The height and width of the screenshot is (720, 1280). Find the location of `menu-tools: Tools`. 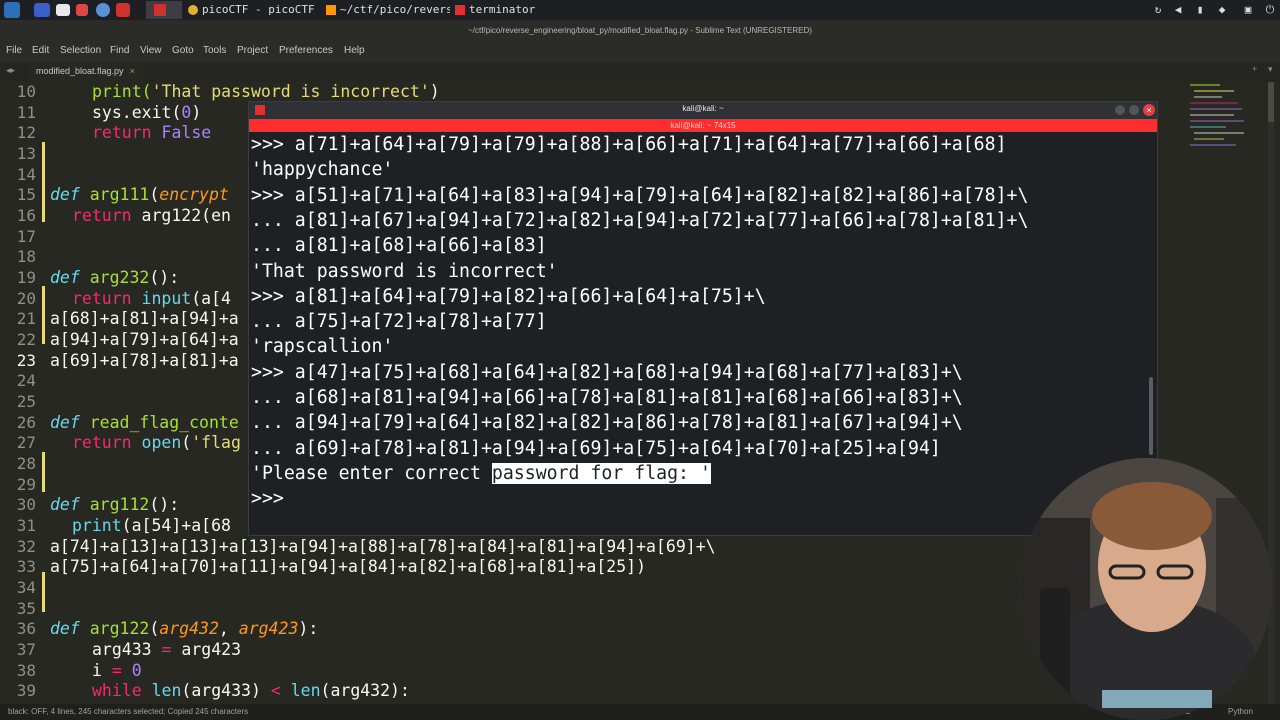

menu-tools: Tools is located at coordinates (214, 50).